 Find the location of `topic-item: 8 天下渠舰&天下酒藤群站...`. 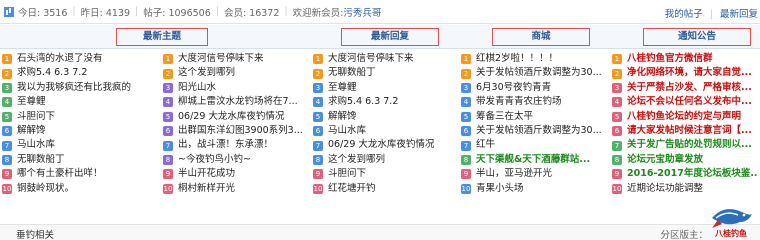

topic-item: 8 天下渠舰&天下酒藤群站... is located at coordinates (534, 160).